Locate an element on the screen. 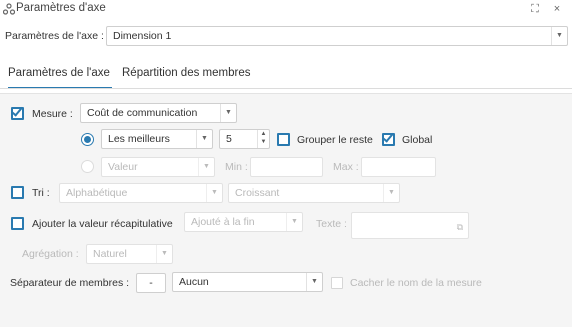  global-checkbox is located at coordinates (388, 138).